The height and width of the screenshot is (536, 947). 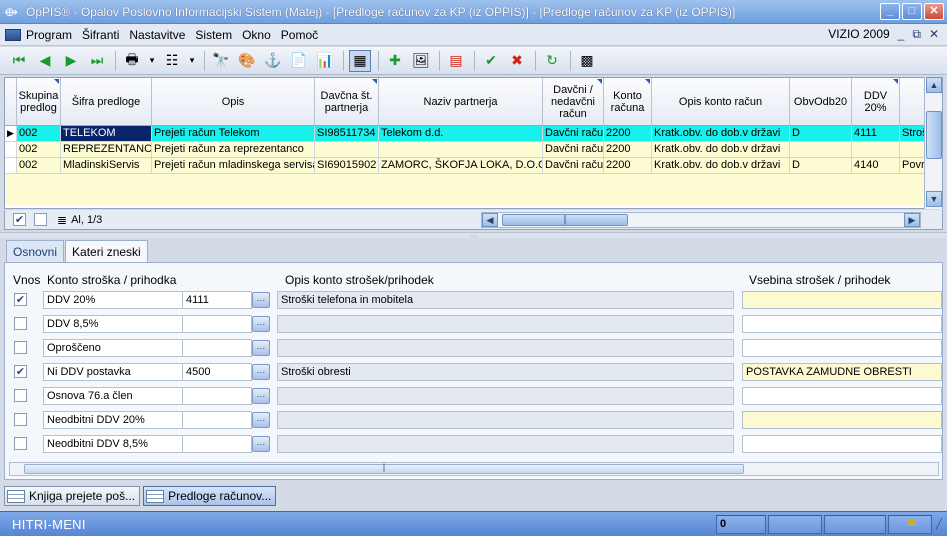 I want to click on tab-osnovni: Osnovni, so click(x=35, y=251).